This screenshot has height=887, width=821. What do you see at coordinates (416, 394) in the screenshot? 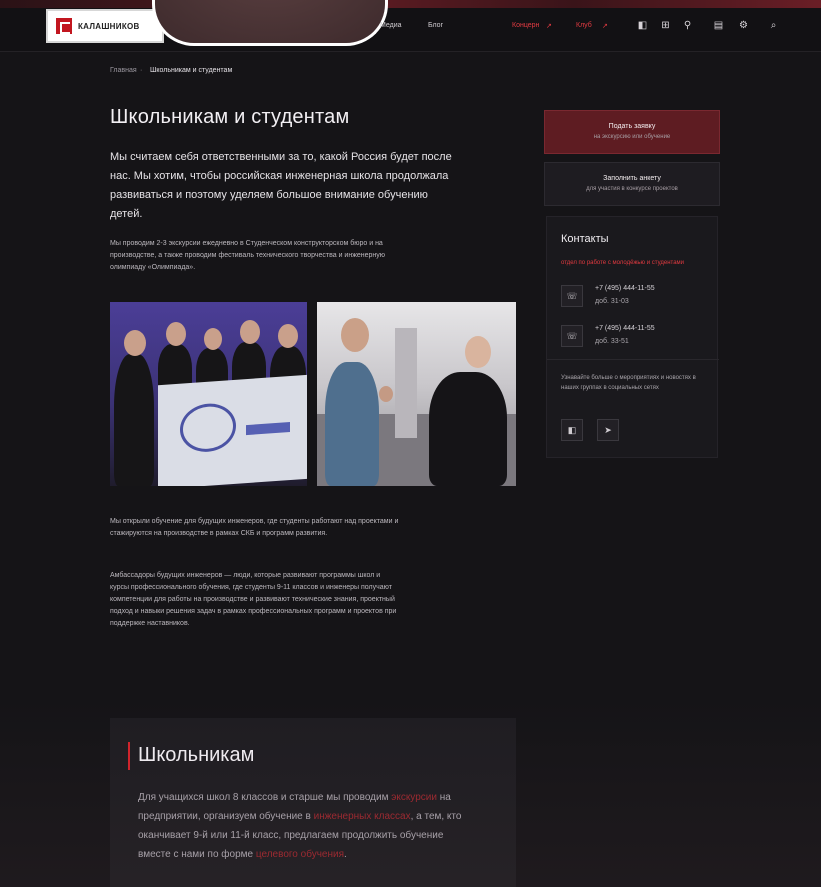
I see `workshop-photo` at bounding box center [416, 394].